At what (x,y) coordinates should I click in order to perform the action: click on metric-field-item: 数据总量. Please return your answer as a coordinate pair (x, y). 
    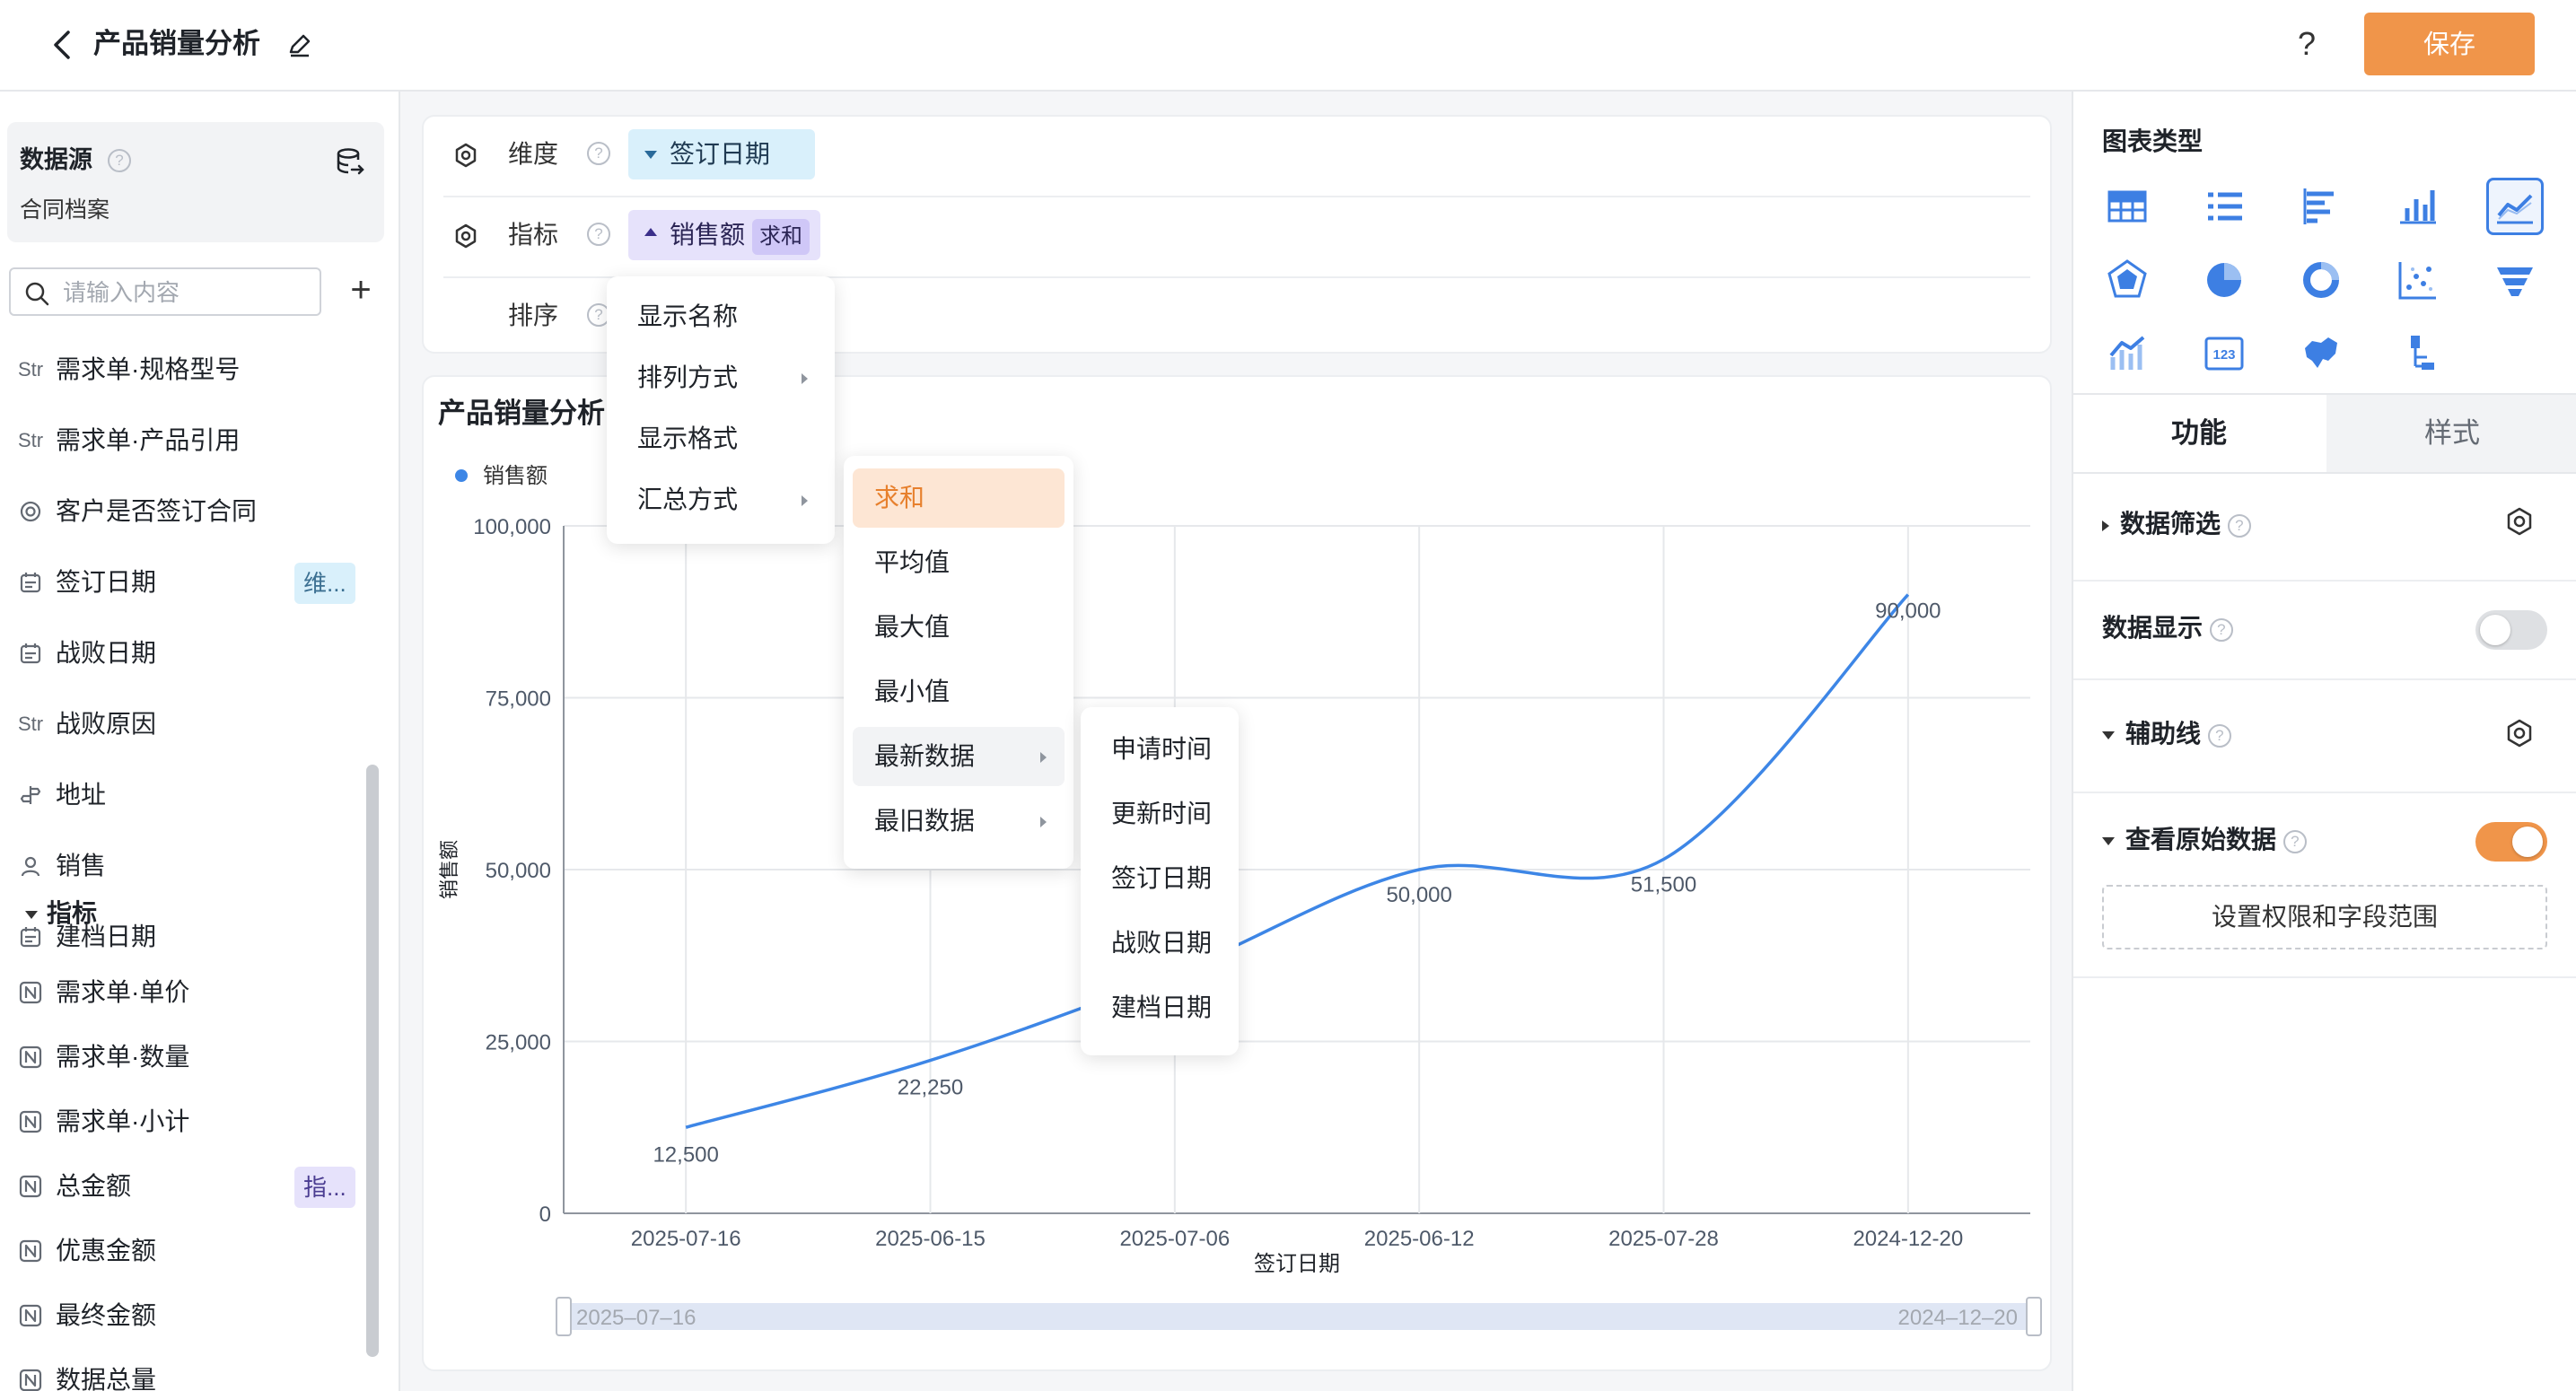
    Looking at the image, I should click on (188, 1372).